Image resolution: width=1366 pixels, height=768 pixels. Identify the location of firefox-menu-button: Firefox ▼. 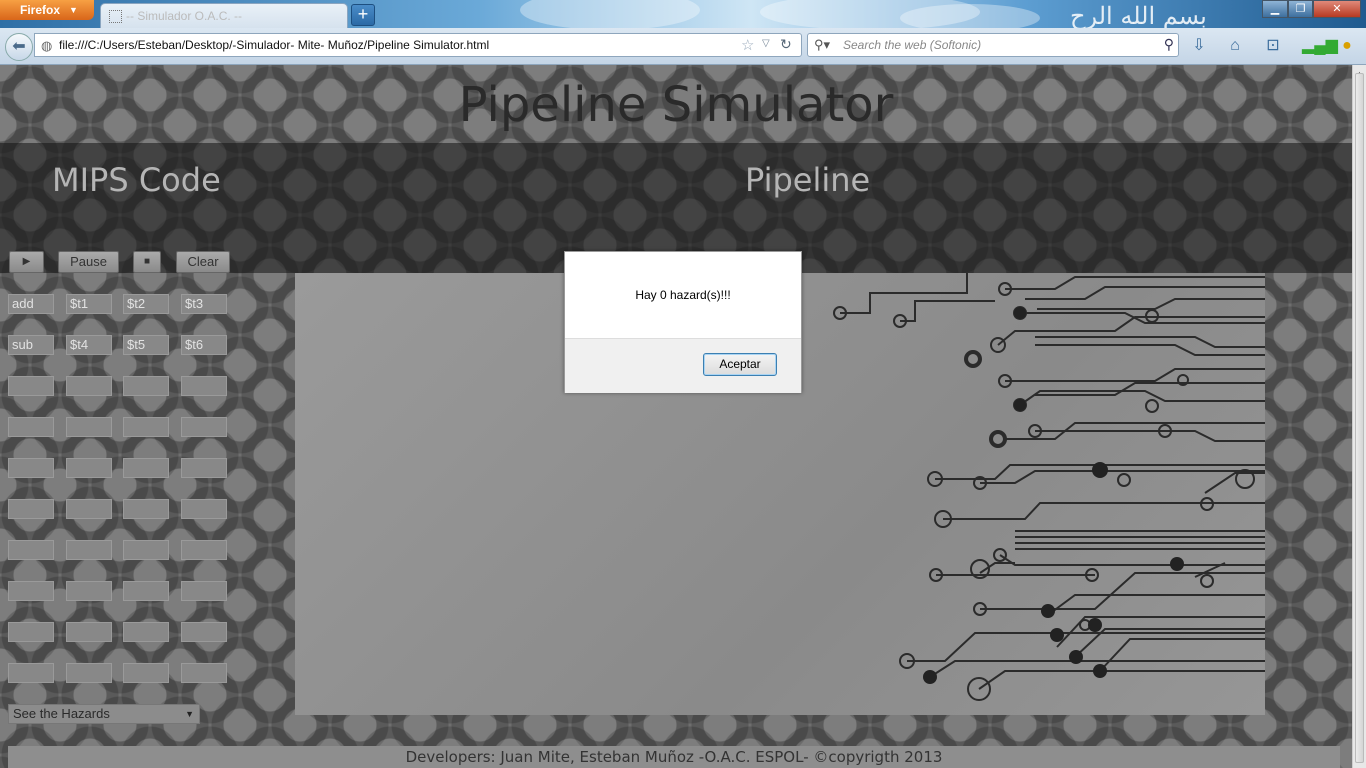
(47, 10).